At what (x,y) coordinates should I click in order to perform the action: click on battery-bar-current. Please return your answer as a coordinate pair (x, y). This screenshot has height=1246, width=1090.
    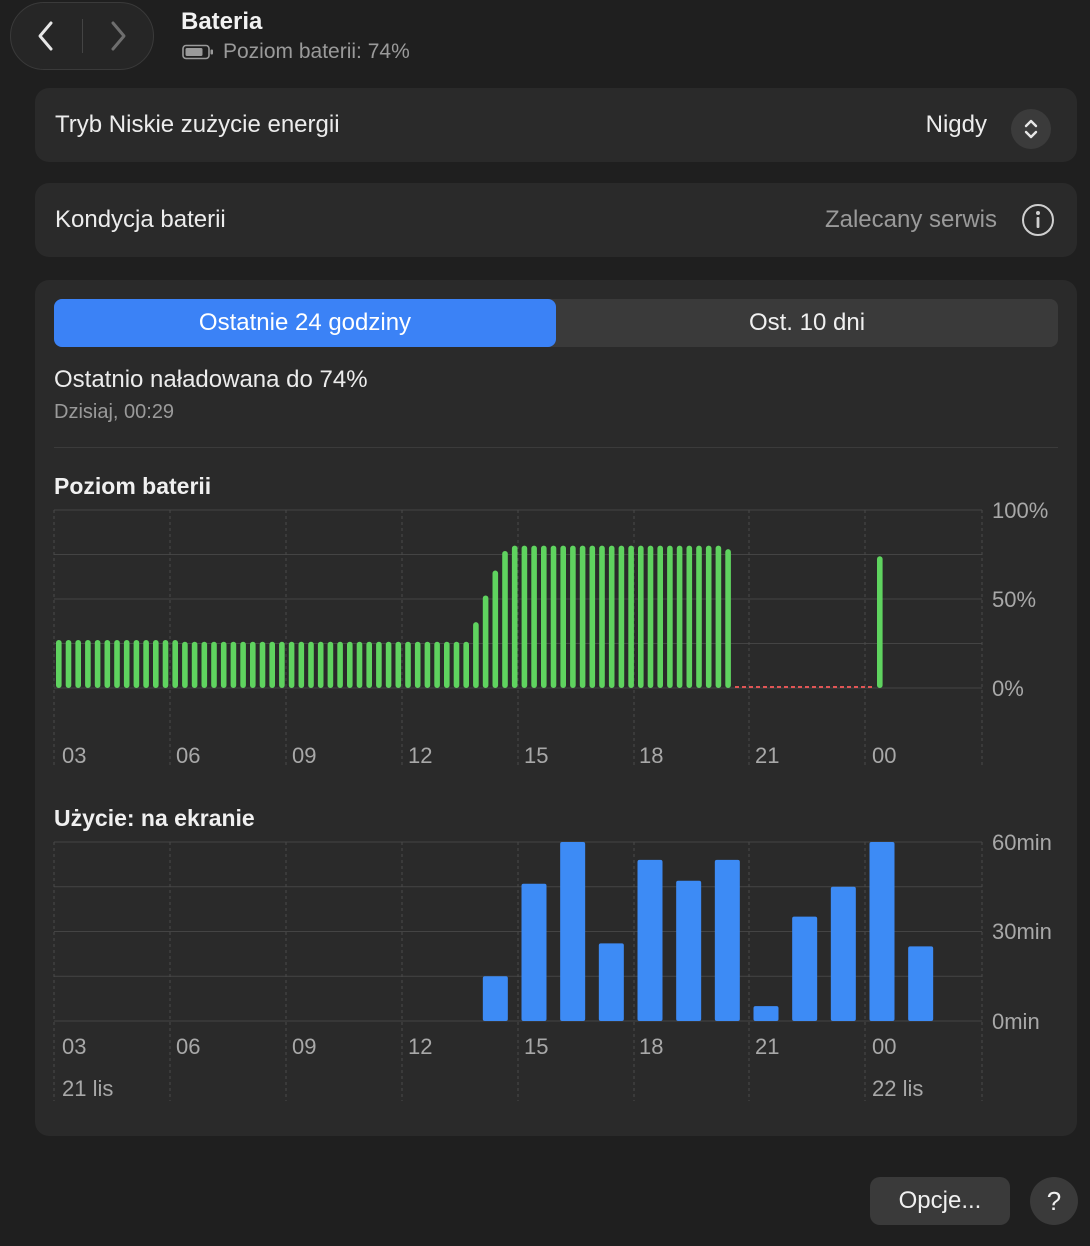
    Looking at the image, I should click on (880, 622).